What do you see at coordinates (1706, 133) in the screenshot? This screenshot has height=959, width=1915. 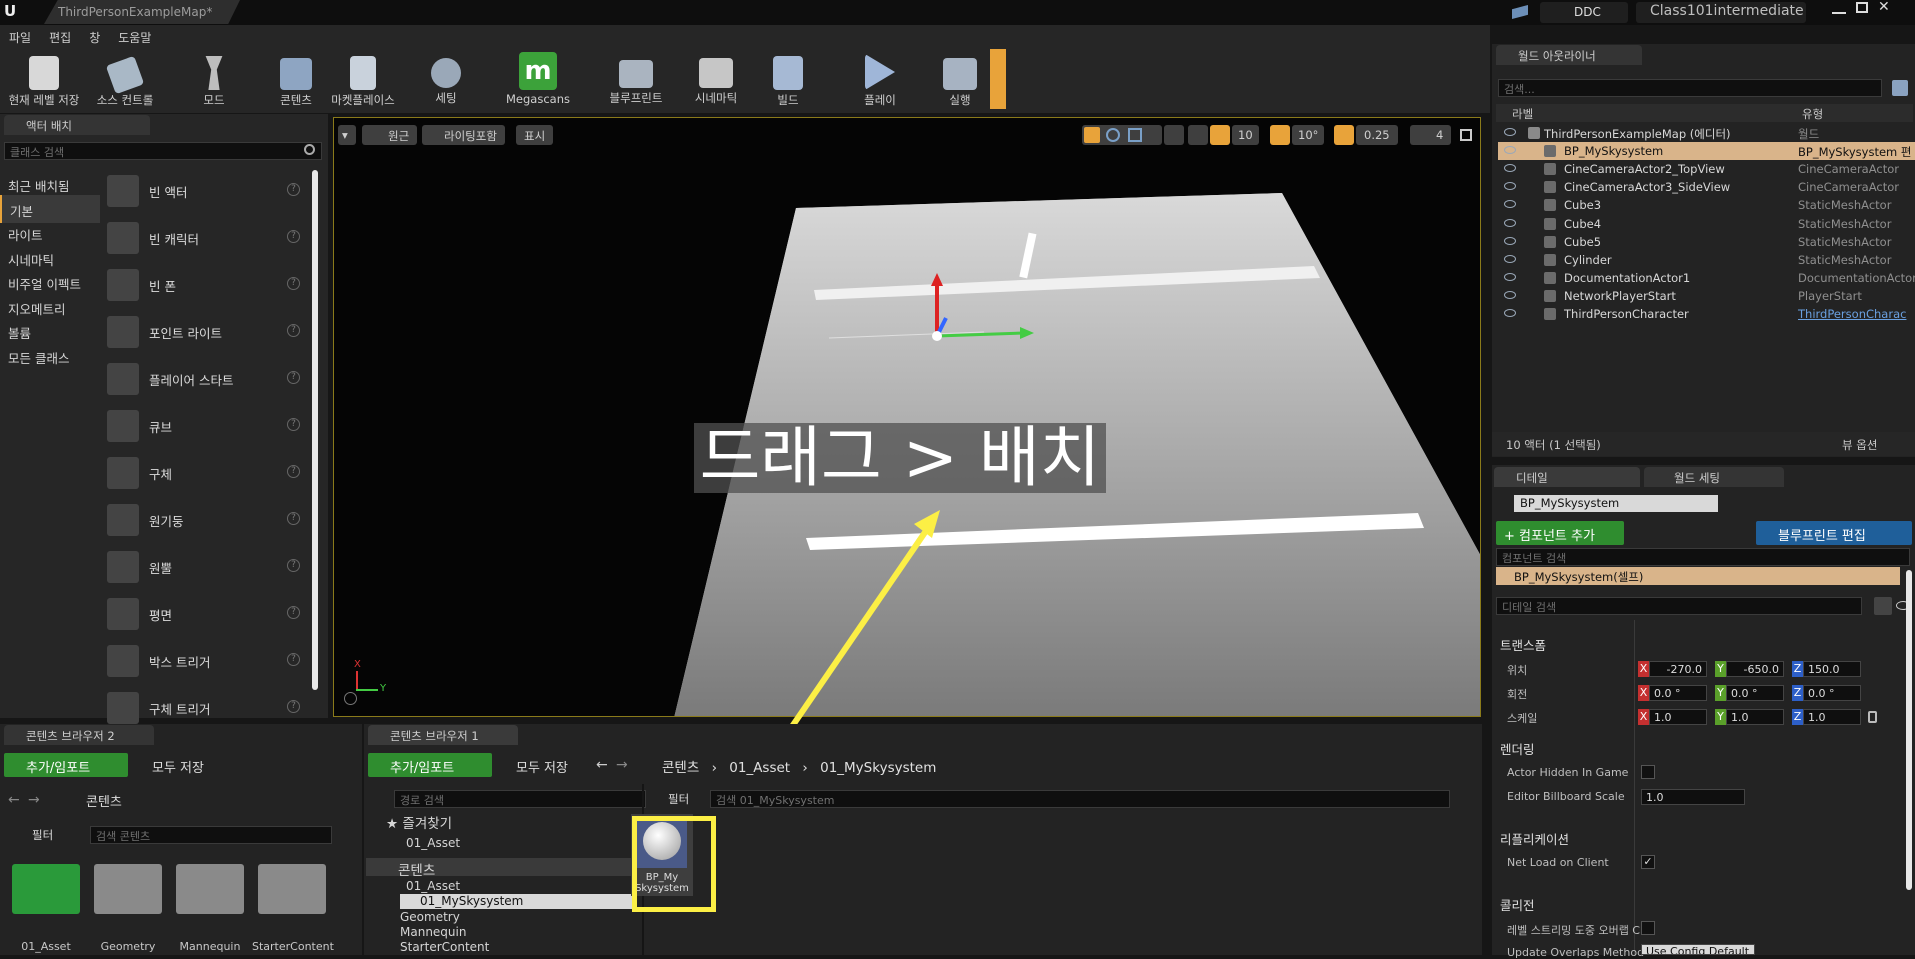 I see `outliner-row: ThirdPersonExampleMap (에디터) 월드` at bounding box center [1706, 133].